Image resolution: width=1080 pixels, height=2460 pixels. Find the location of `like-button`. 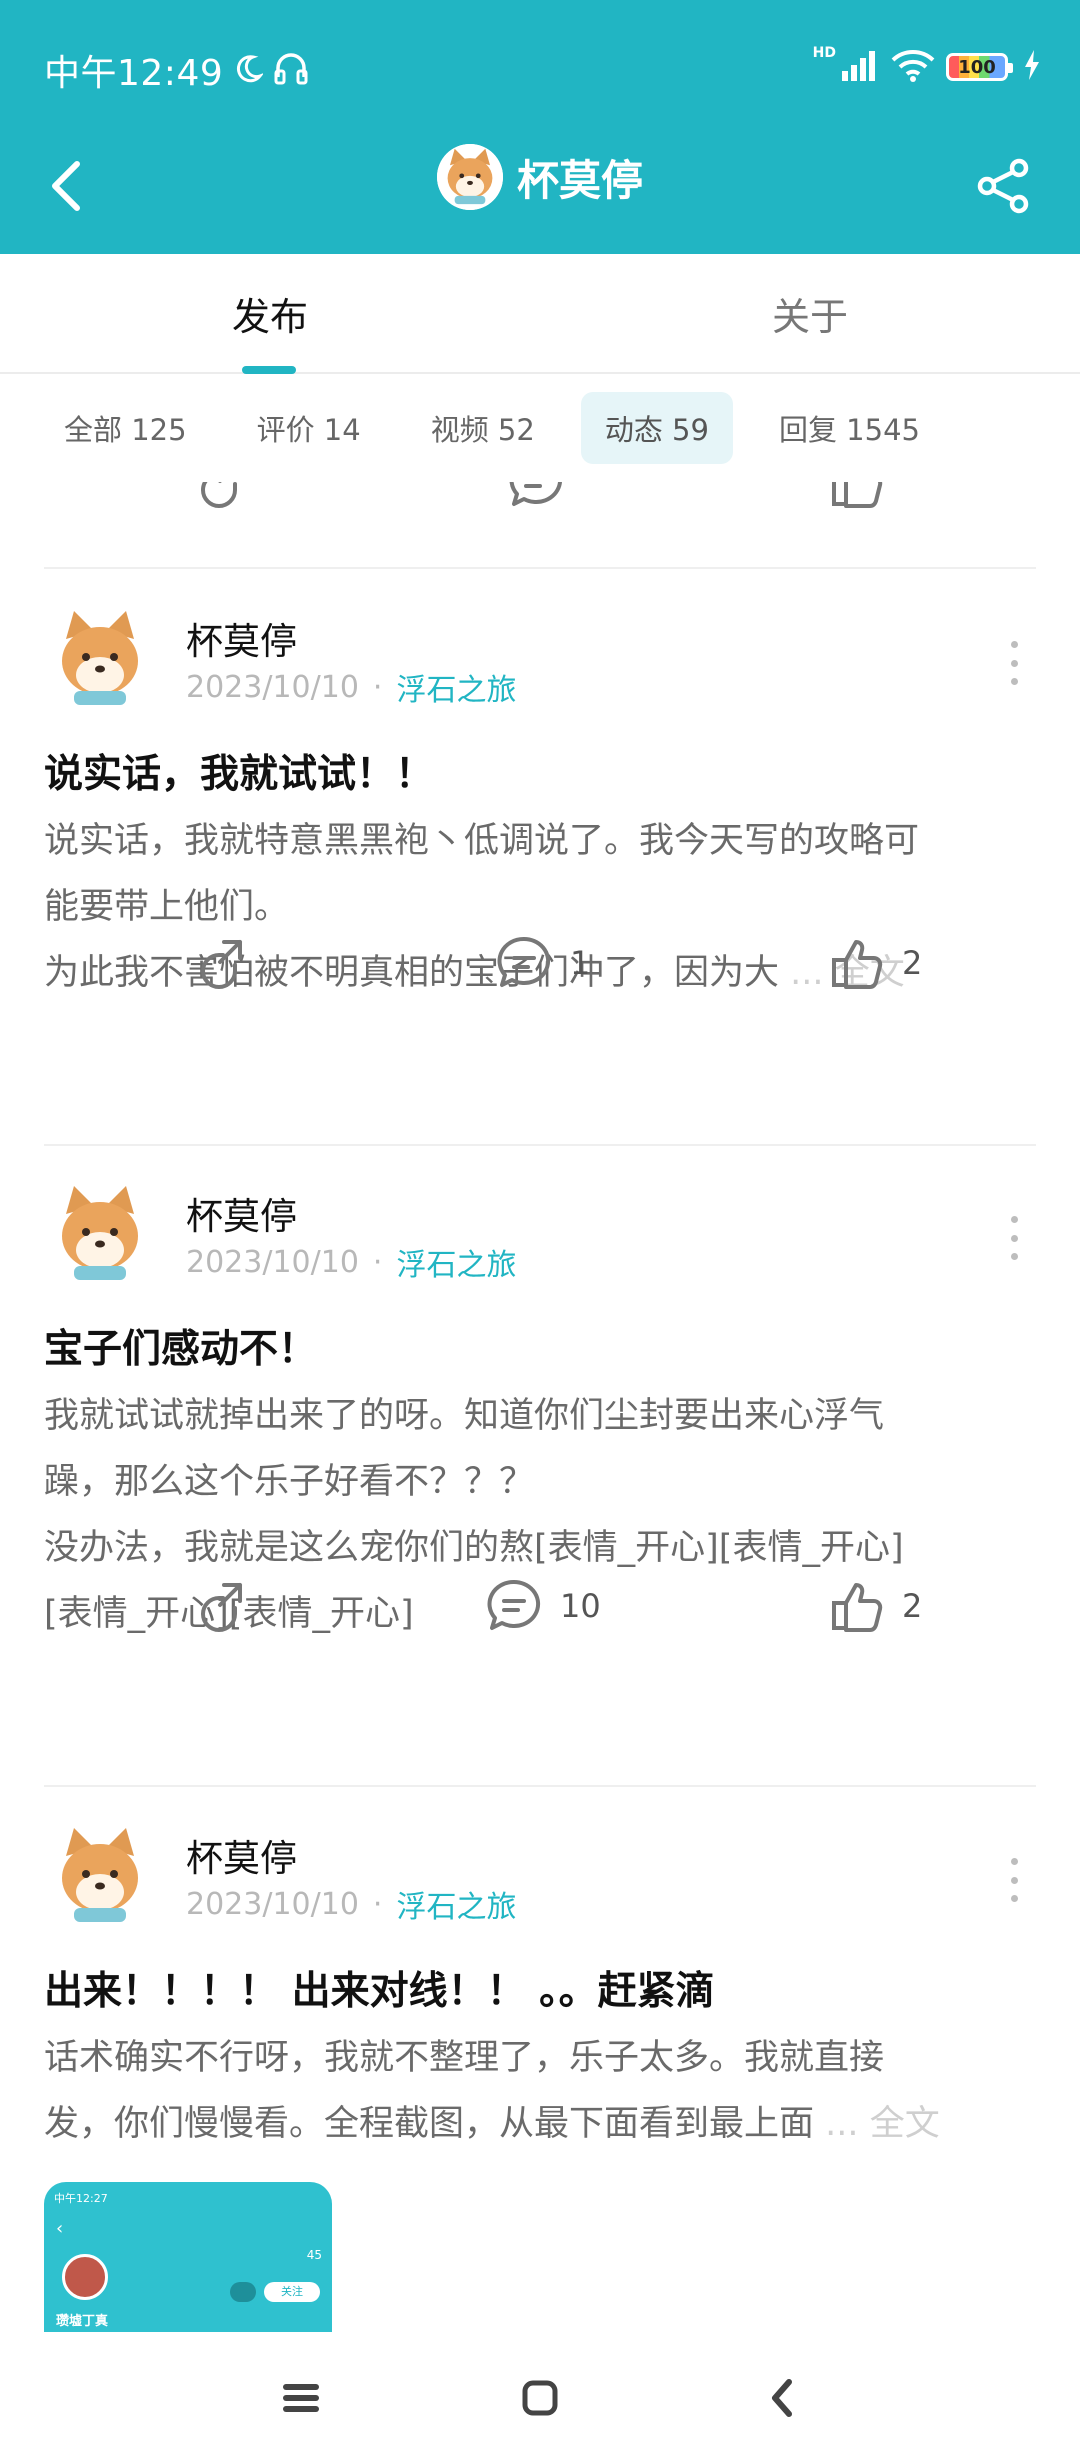

like-button is located at coordinates (857, 502).